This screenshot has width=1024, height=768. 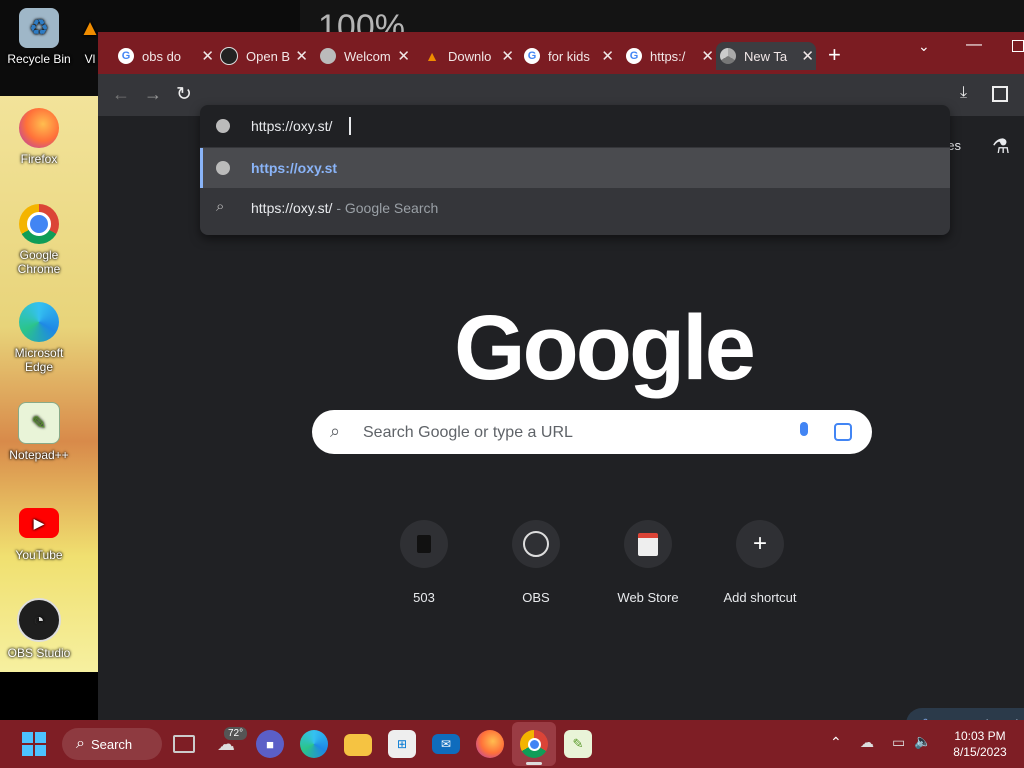 I want to click on shortcut-label: Add shortcut, so click(x=760, y=597).